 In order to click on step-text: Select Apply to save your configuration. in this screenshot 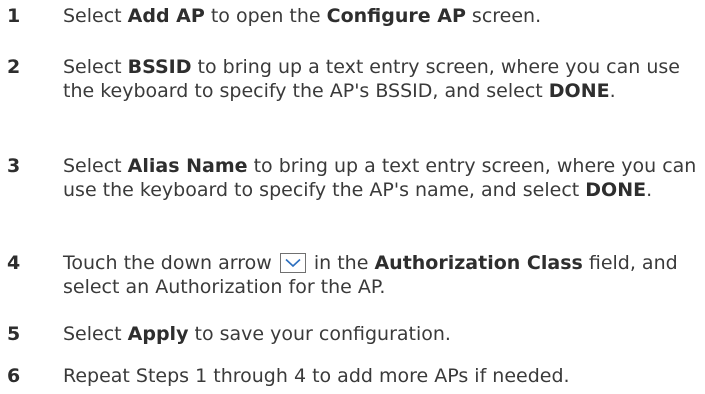, I will do `click(382, 334)`.